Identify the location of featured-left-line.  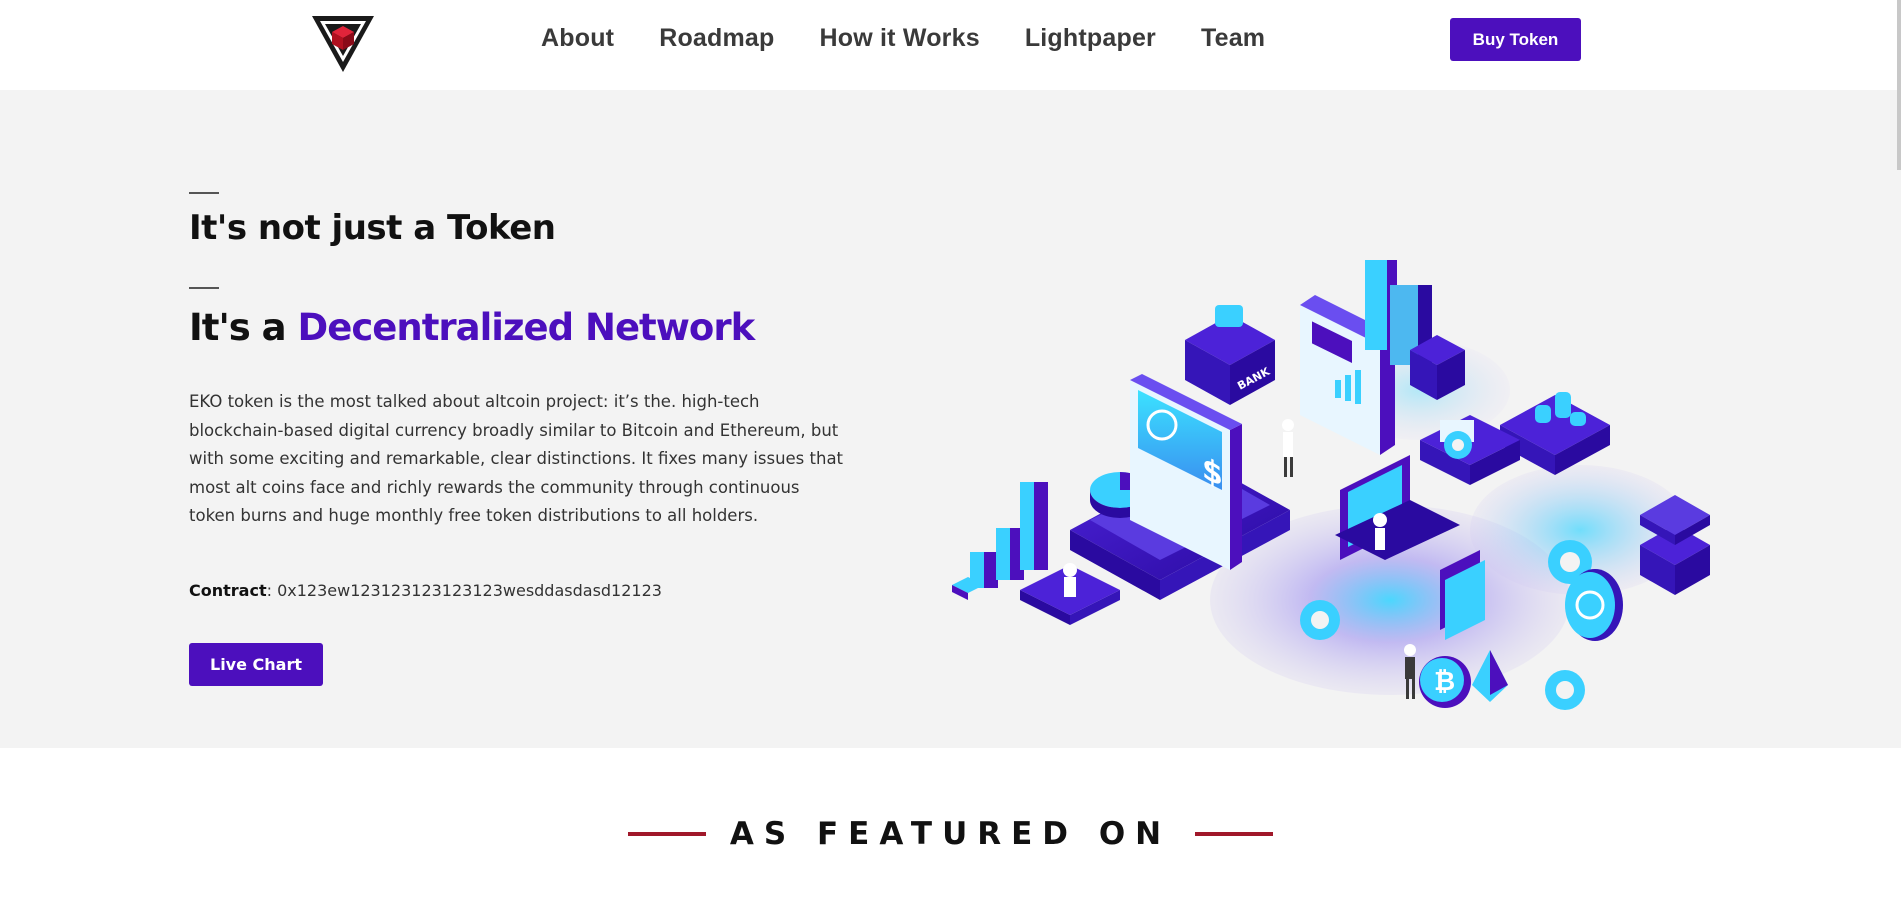
(666, 834).